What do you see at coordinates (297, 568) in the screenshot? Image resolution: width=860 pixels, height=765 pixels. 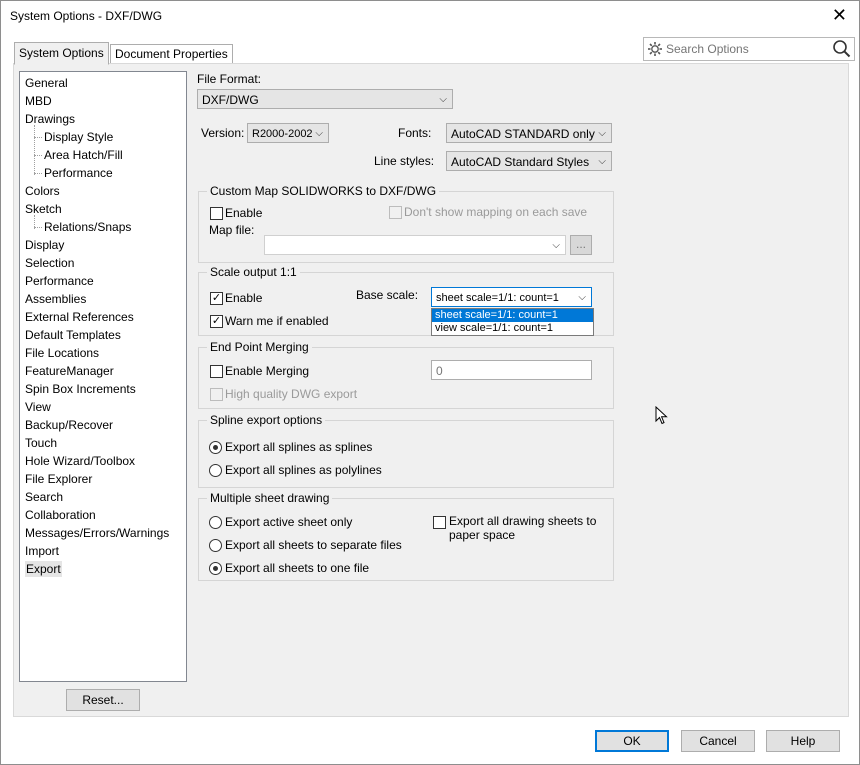 I see `one-file-label: Export all sheets to one file` at bounding box center [297, 568].